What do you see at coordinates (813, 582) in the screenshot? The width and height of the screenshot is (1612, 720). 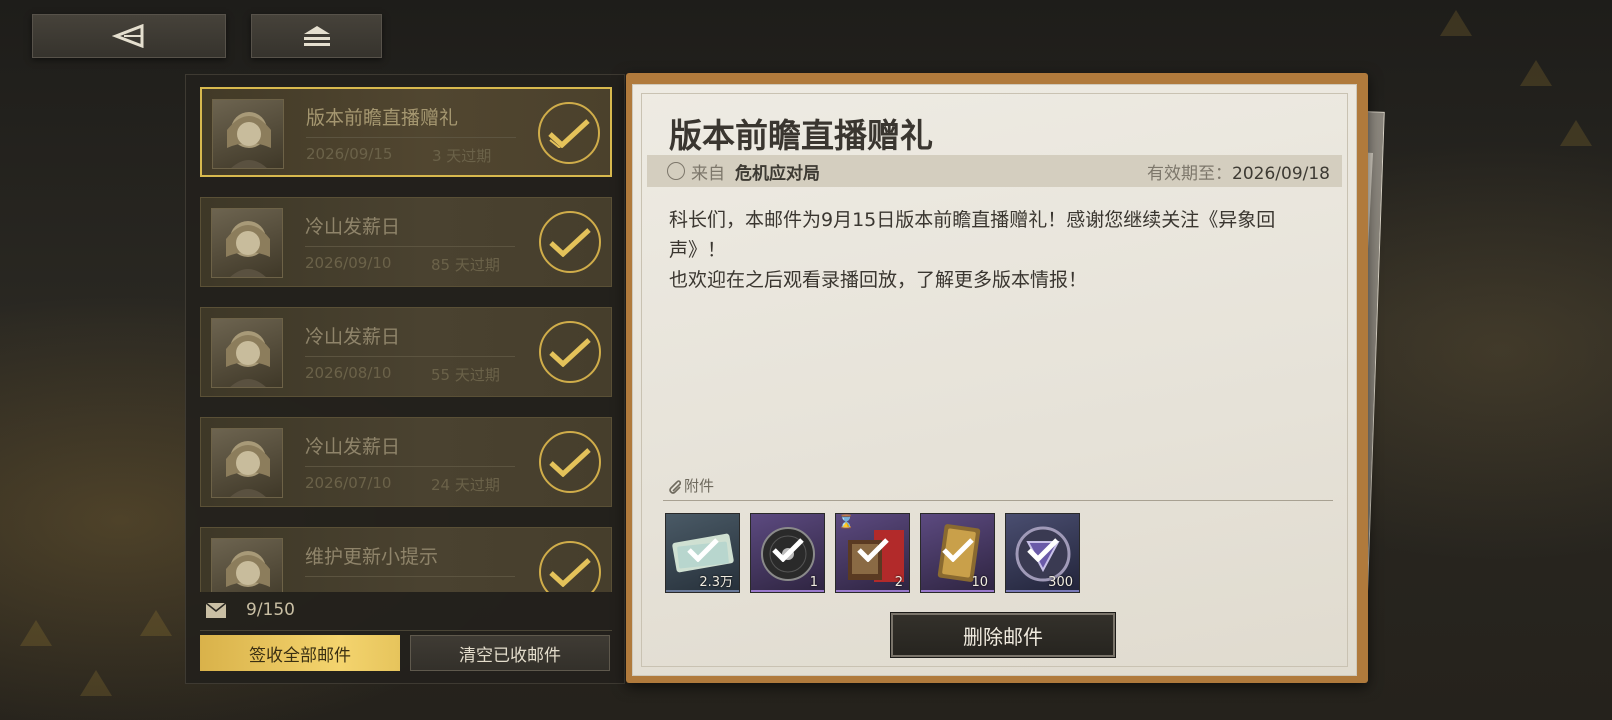 I see `reward-count: 1` at bounding box center [813, 582].